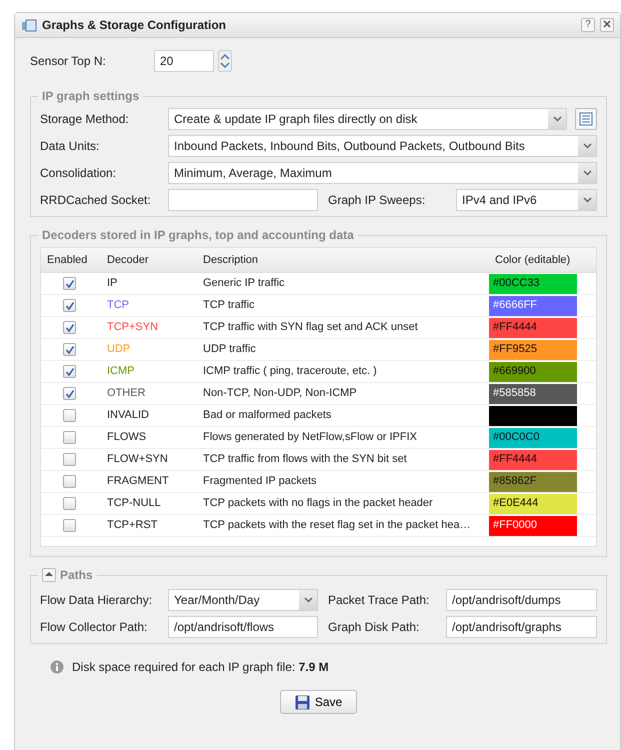  I want to click on number-field: 20, so click(184, 61).